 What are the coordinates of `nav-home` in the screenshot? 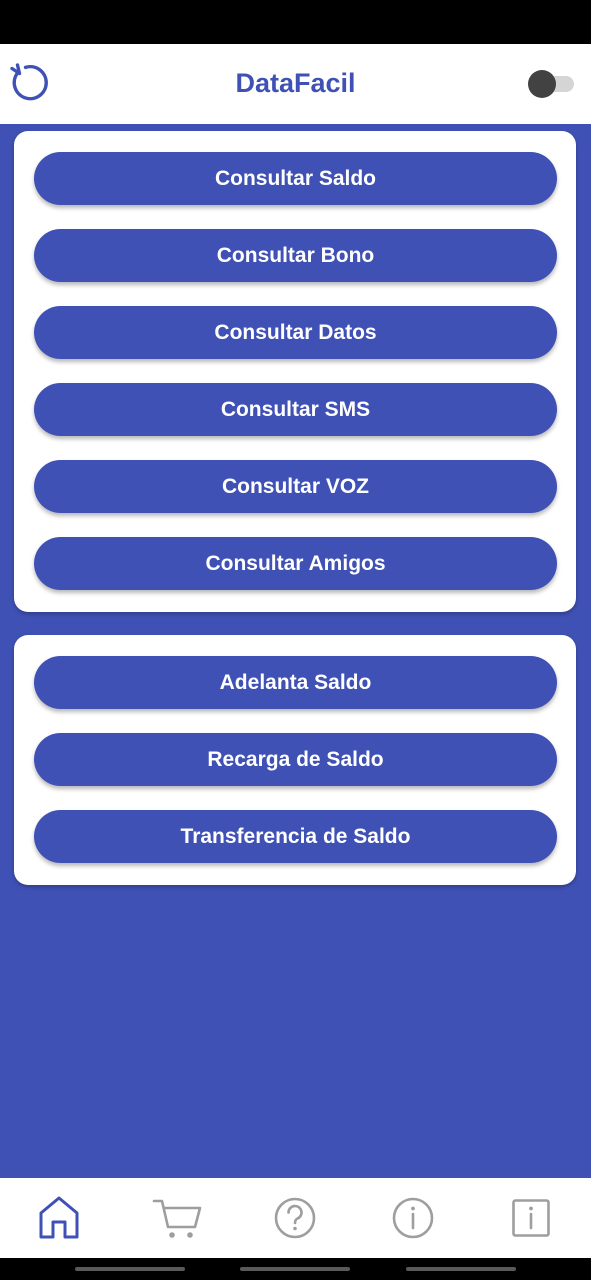 It's located at (59, 1218).